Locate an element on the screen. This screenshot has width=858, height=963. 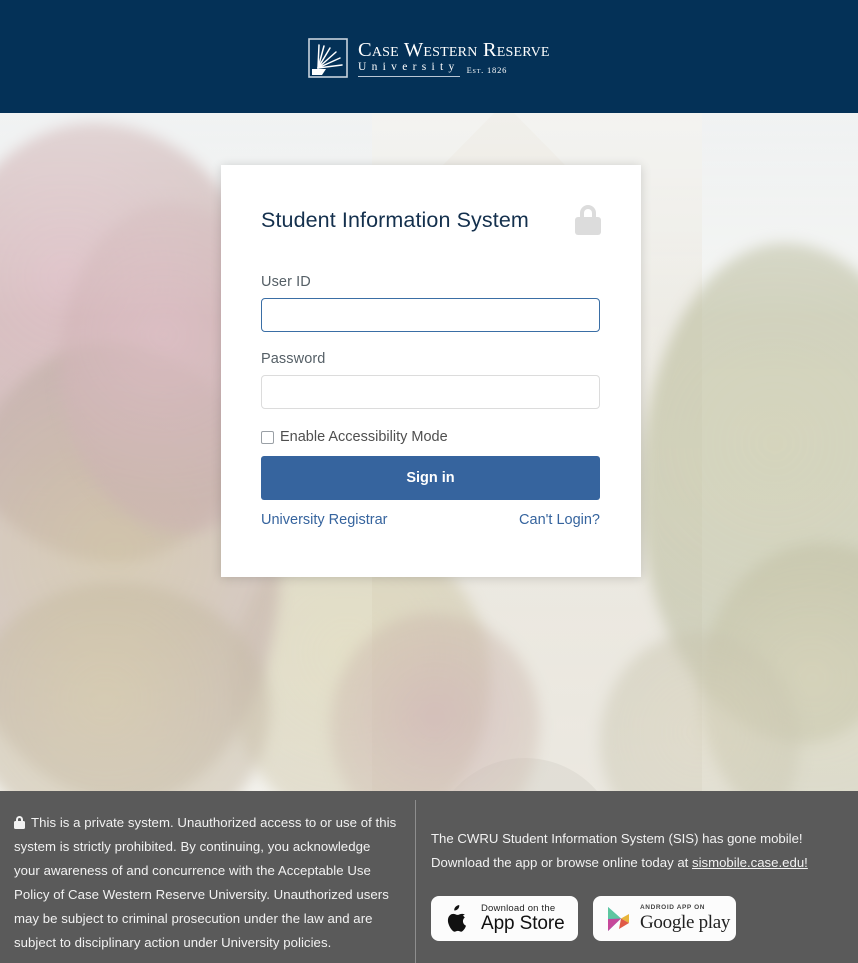
accessibility-mode-row: Enable Accessibility Mode is located at coordinates (431, 437).